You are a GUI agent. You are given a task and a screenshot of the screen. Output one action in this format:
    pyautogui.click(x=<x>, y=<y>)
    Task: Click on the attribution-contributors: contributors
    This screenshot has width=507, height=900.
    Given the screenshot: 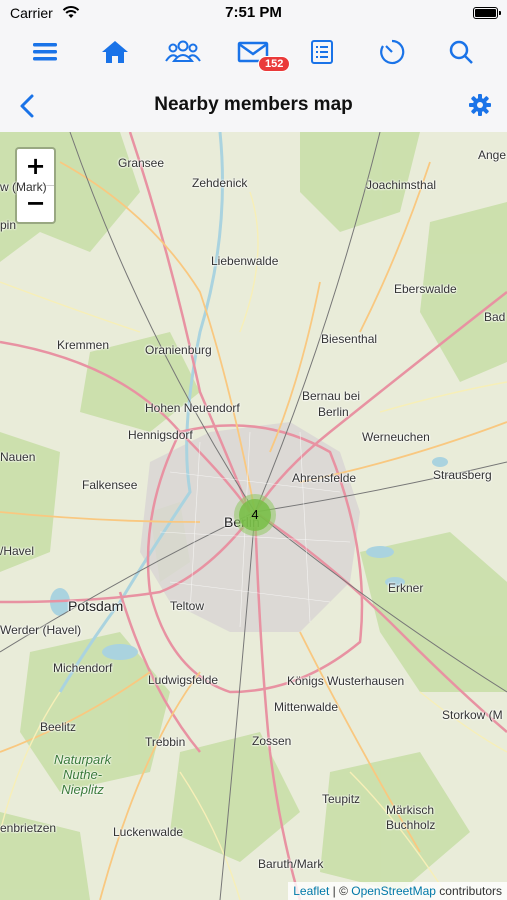 What is the action you would take?
    pyautogui.click(x=468, y=891)
    